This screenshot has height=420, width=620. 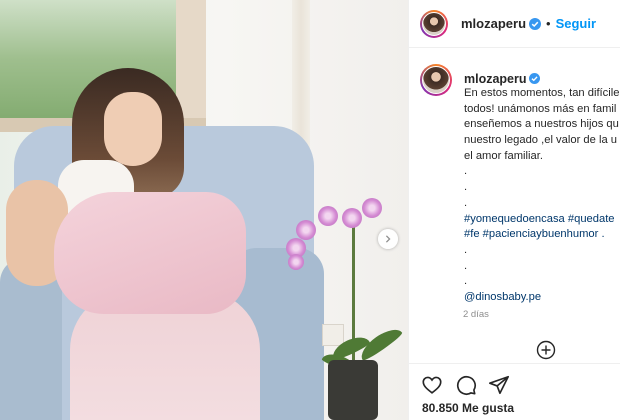 What do you see at coordinates (466, 385) in the screenshot?
I see `comment-icon` at bounding box center [466, 385].